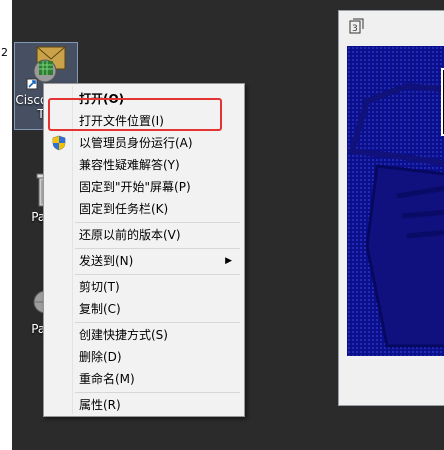  I want to click on submenu-arrow-icon: ▶, so click(228, 261).